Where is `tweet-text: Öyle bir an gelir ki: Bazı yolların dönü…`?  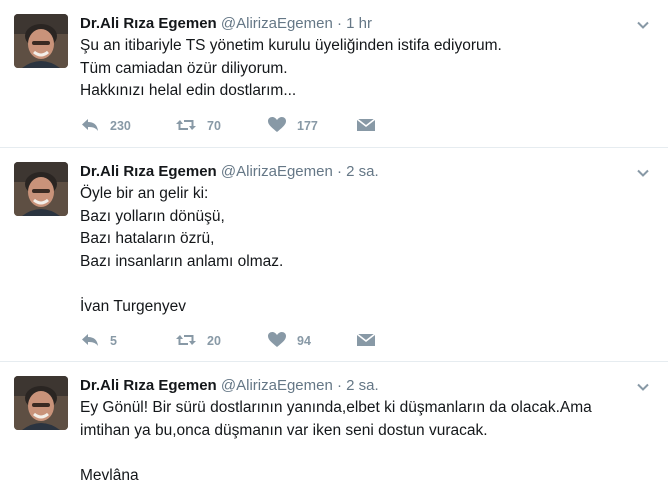
tweet-text: Öyle bir an gelir ki: Bazı yolların dönü… is located at coordinates (181, 250).